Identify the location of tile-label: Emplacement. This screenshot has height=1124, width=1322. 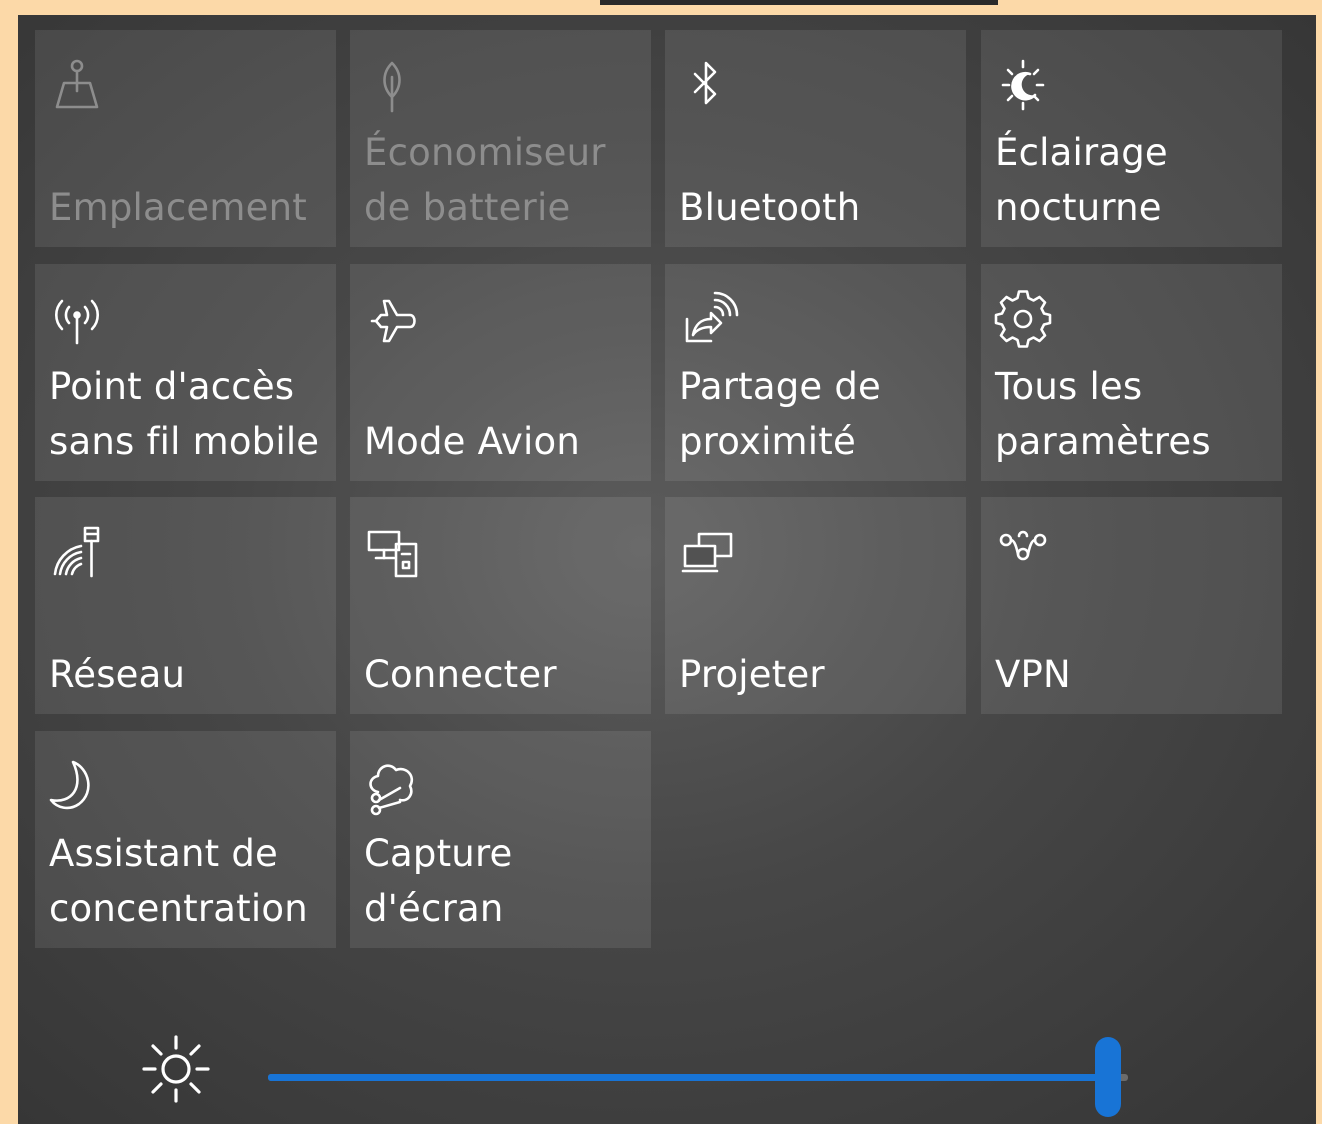
(178, 207).